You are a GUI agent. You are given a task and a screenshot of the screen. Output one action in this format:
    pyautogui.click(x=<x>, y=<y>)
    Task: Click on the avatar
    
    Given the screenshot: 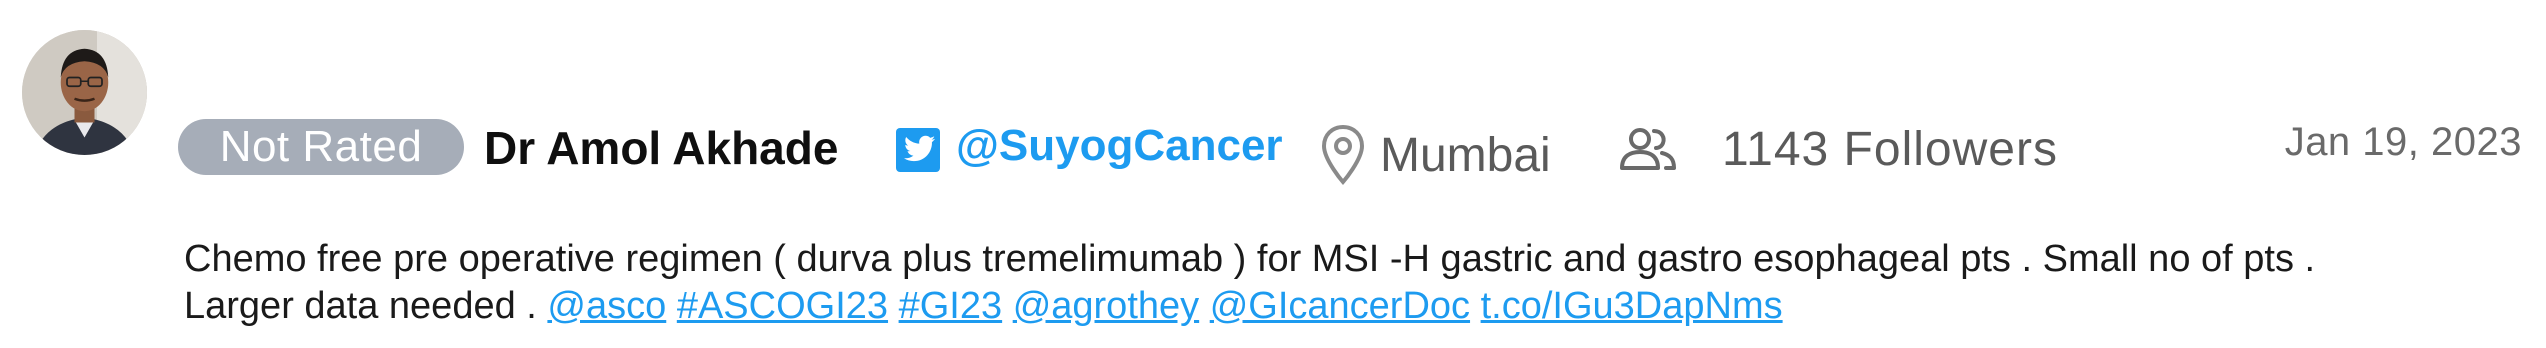 What is the action you would take?
    pyautogui.click(x=84, y=92)
    